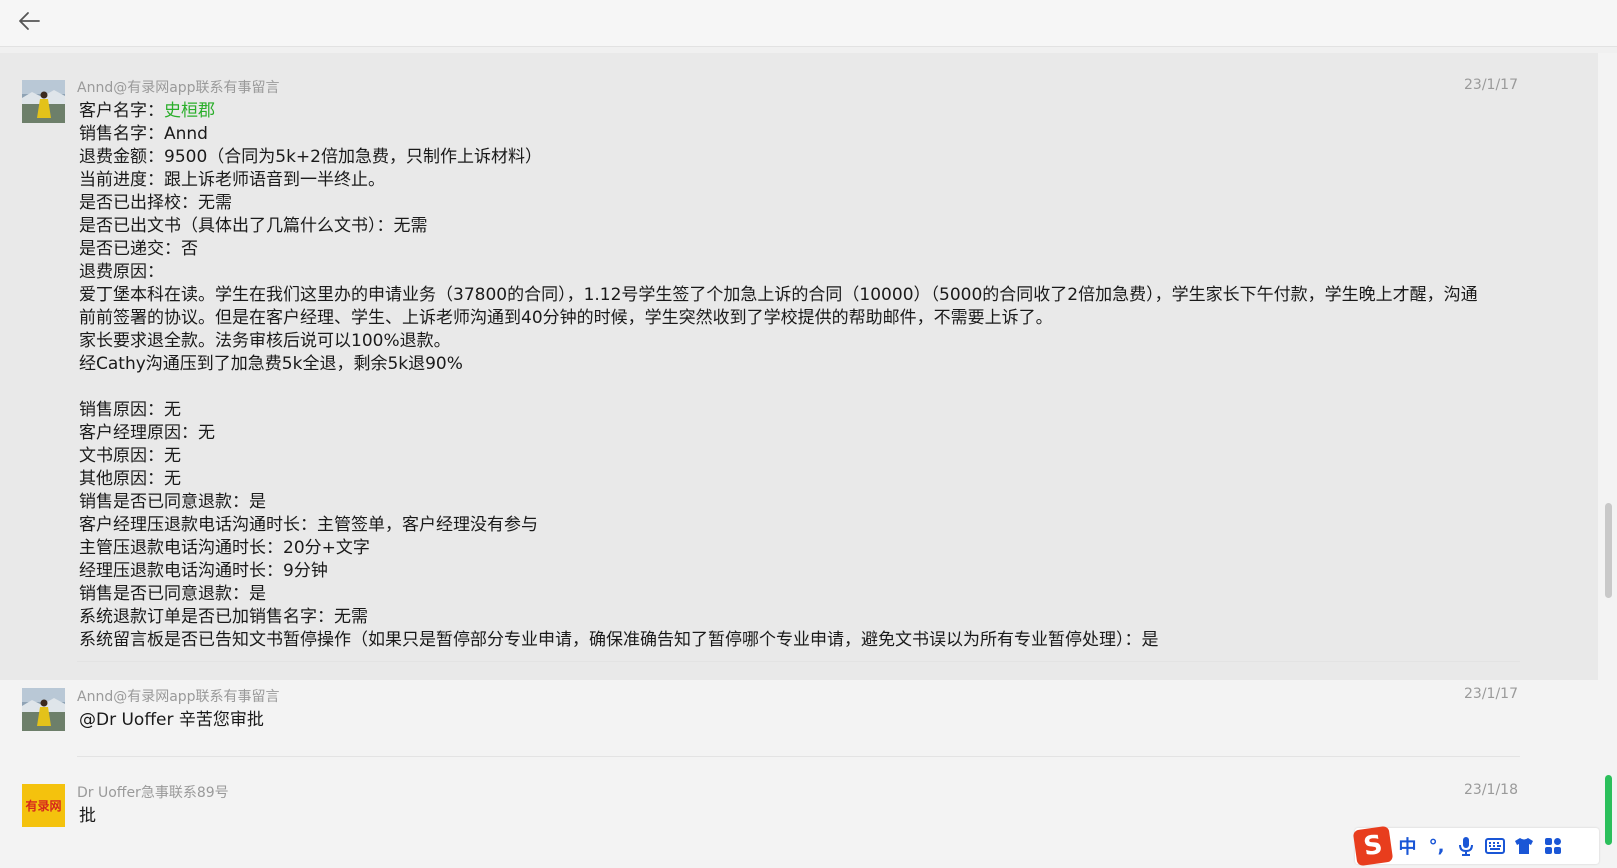  What do you see at coordinates (147, 433) in the screenshot?
I see `text-line: 客户经理原因：无` at bounding box center [147, 433].